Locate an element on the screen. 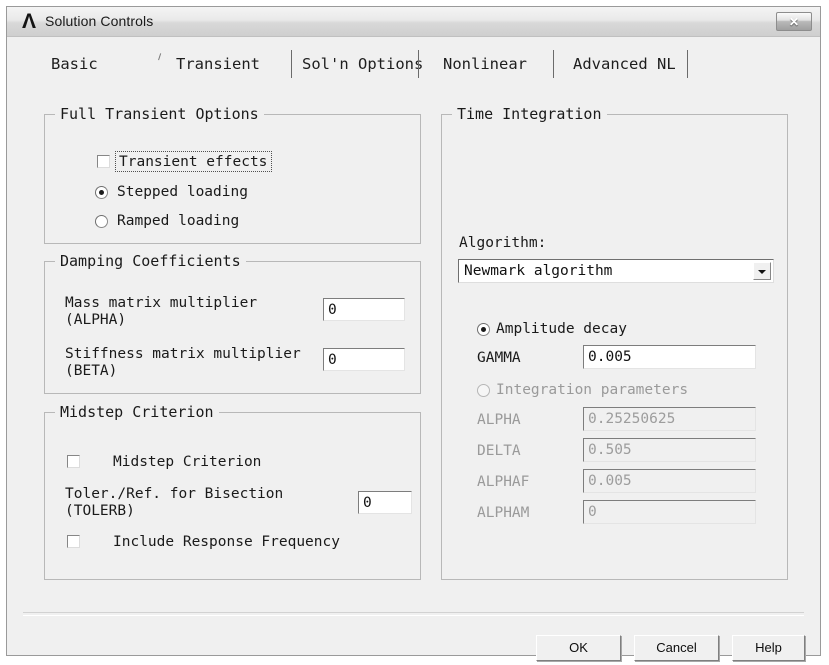 The image size is (829, 665). window-title: Solution Controls is located at coordinates (99, 21).